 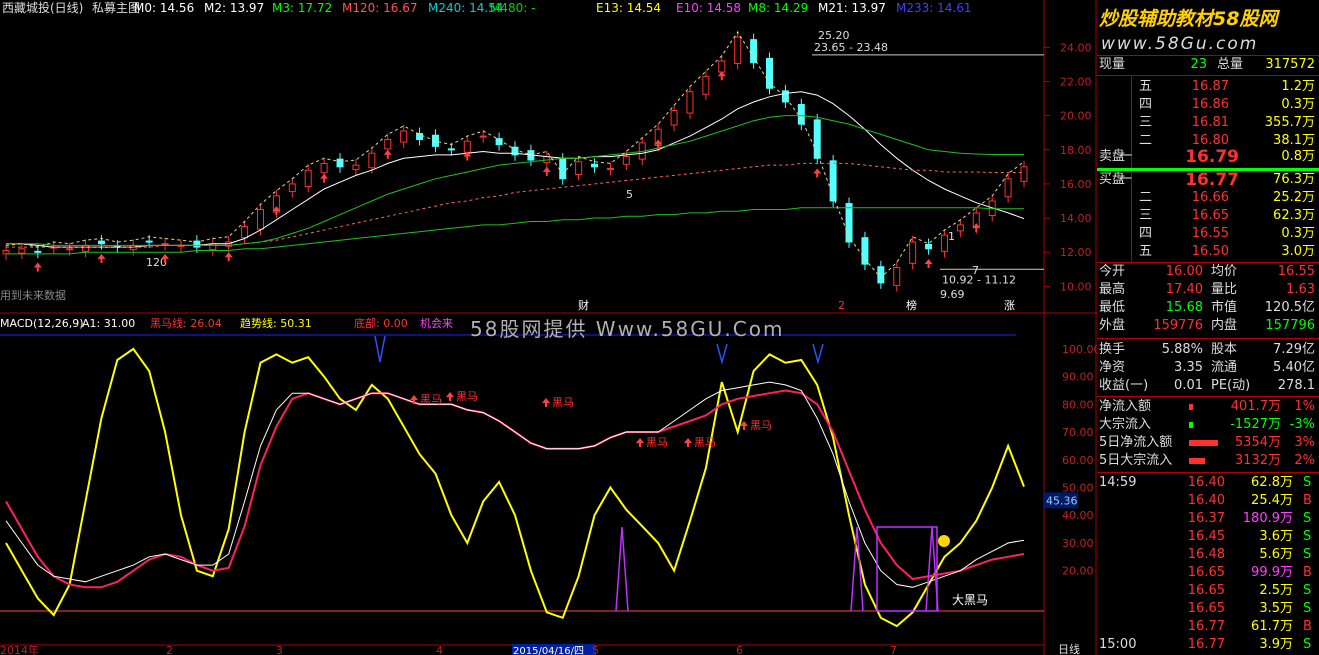 What do you see at coordinates (1076, 116) in the screenshot?
I see `y-tick-label: 20.00` at bounding box center [1076, 116].